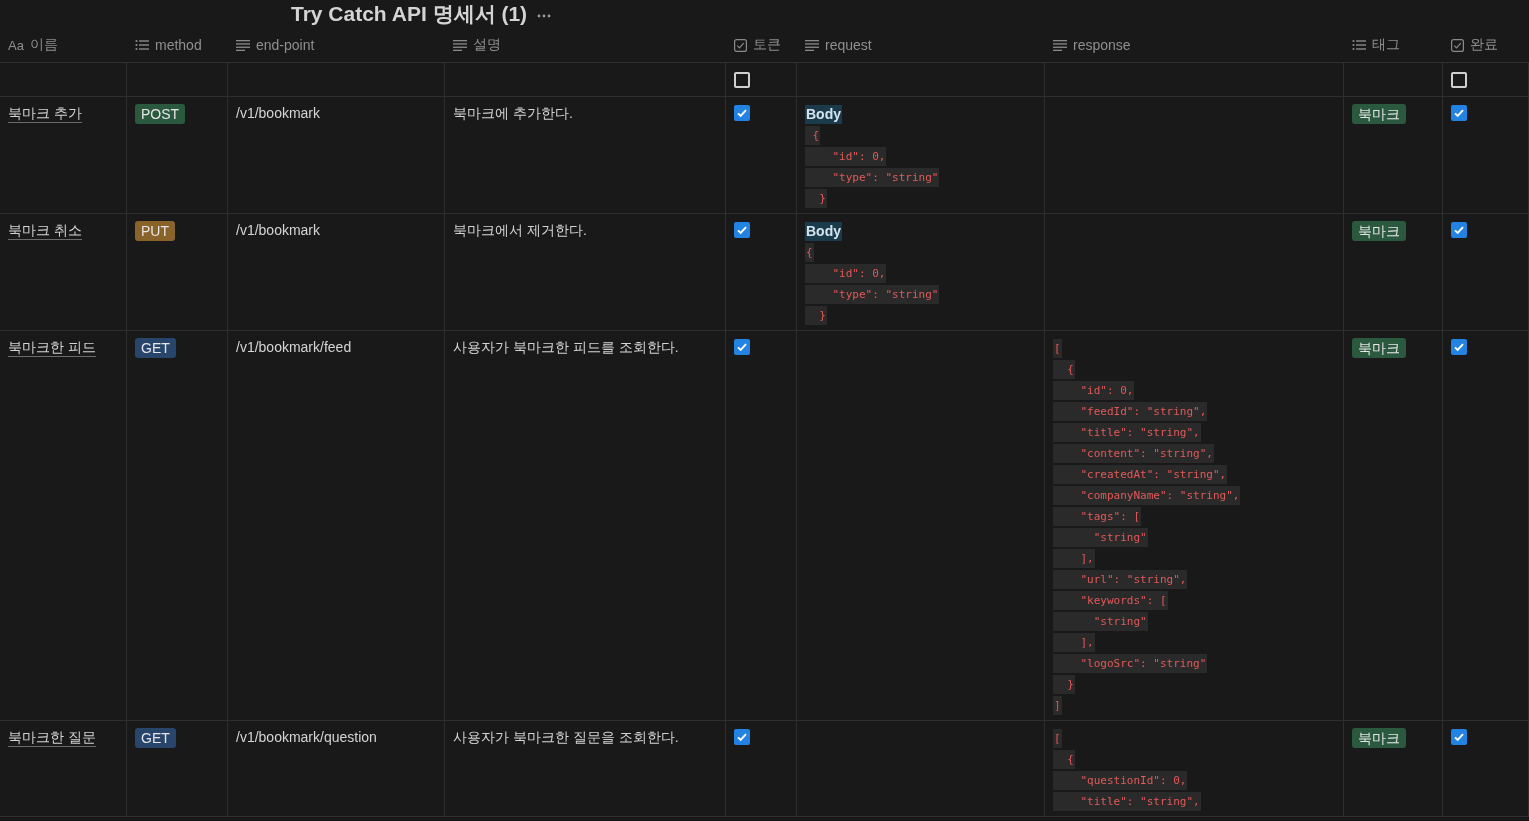 This screenshot has width=1529, height=821. What do you see at coordinates (285, 45) in the screenshot?
I see `column-header: end-point` at bounding box center [285, 45].